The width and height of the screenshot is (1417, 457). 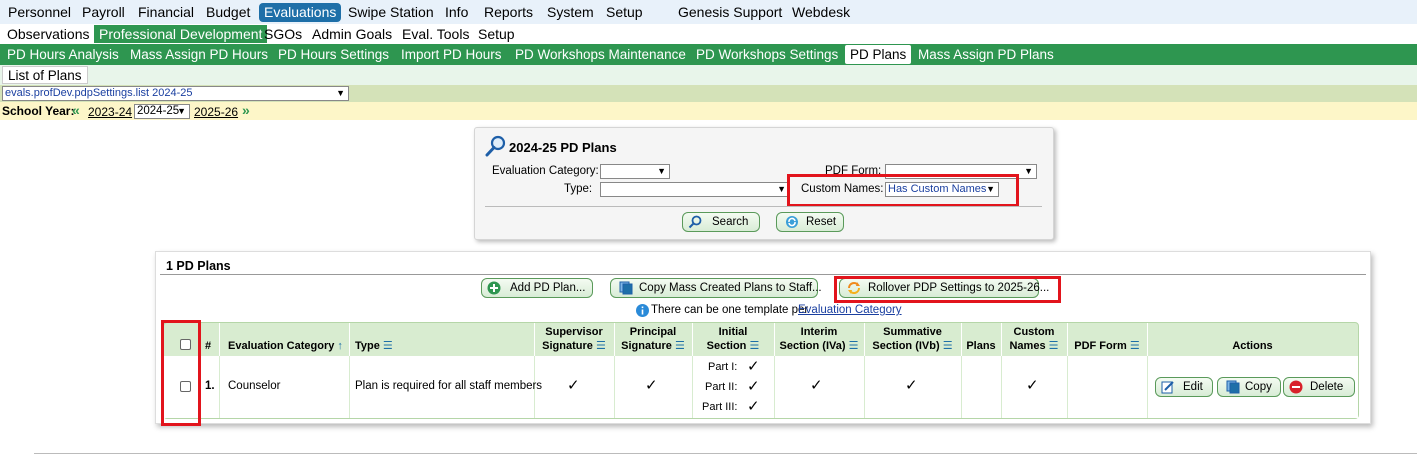 I want to click on delete-icon, so click(x=1296, y=387).